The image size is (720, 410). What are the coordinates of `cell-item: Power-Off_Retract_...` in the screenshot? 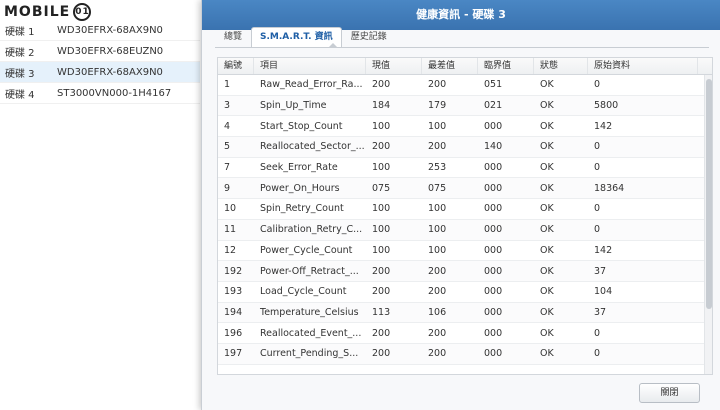 It's located at (309, 271).